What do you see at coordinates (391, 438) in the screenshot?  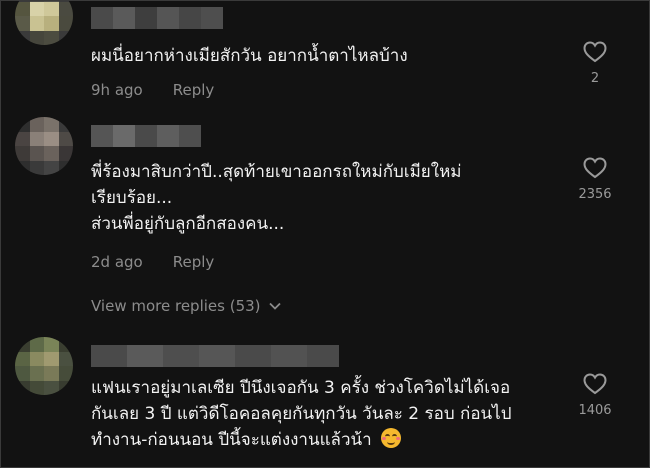 I see `smiling-face-with-hearts-icon` at bounding box center [391, 438].